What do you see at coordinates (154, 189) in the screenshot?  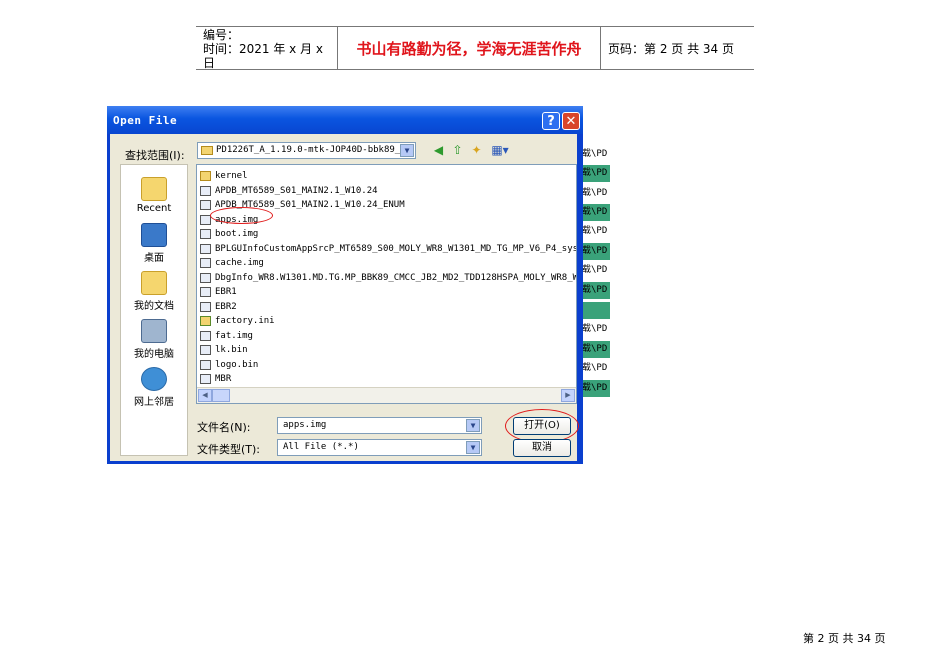 I see `recent-folder-icon` at bounding box center [154, 189].